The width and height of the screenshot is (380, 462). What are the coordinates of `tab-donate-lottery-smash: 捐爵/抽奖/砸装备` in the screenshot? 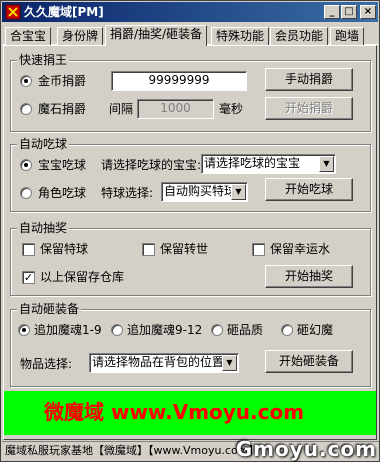 It's located at (156, 35).